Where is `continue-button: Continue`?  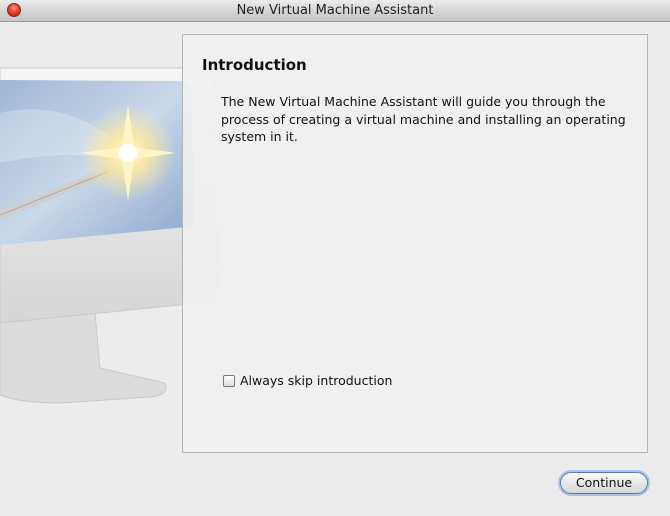 continue-button: Continue is located at coordinates (604, 483).